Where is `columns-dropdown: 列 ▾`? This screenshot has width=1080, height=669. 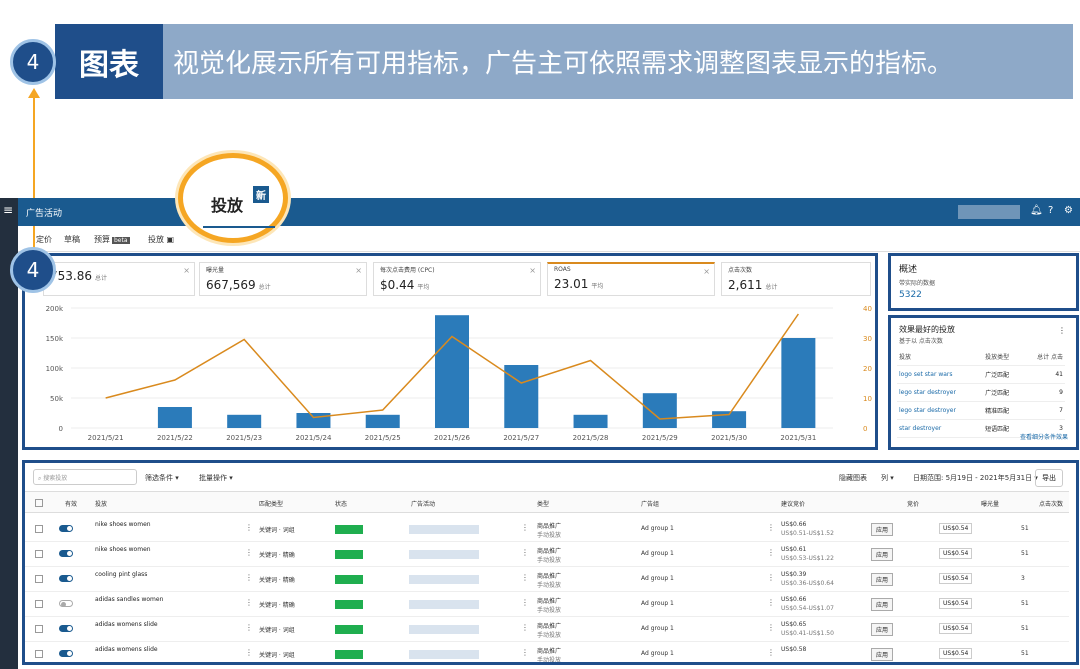
columns-dropdown: 列 ▾ is located at coordinates (887, 478).